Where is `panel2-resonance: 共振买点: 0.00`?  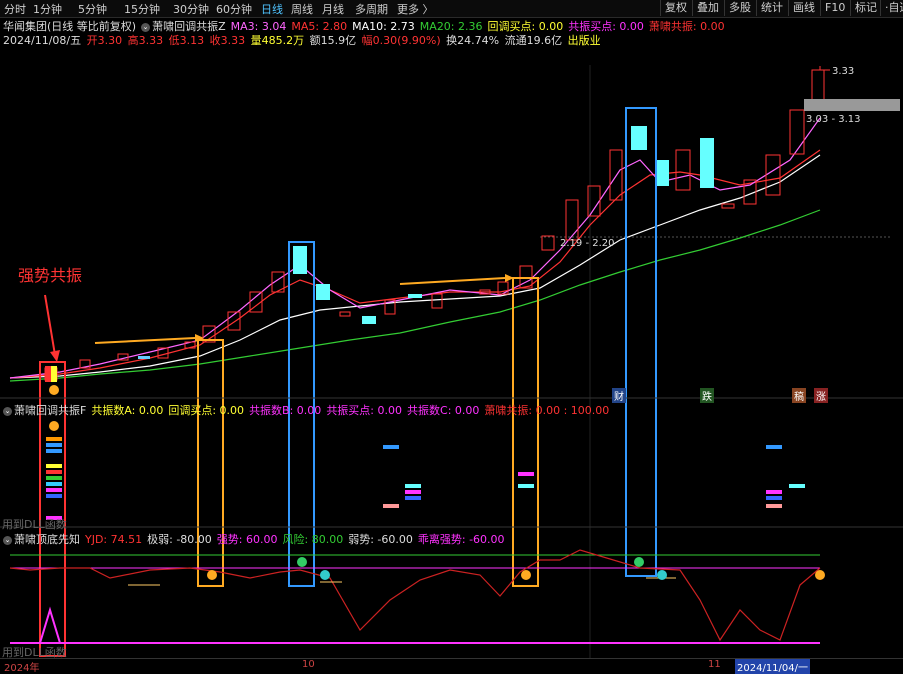
panel2-resonance: 共振买点: 0.00 is located at coordinates (364, 410).